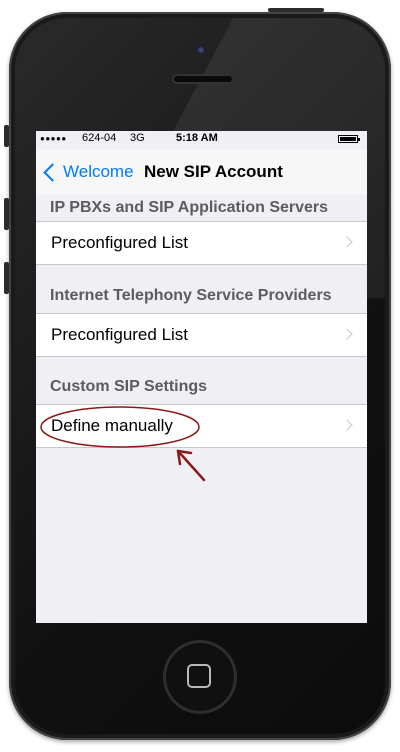 The width and height of the screenshot is (400, 752). I want to click on highlight-ellipse, so click(120, 427).